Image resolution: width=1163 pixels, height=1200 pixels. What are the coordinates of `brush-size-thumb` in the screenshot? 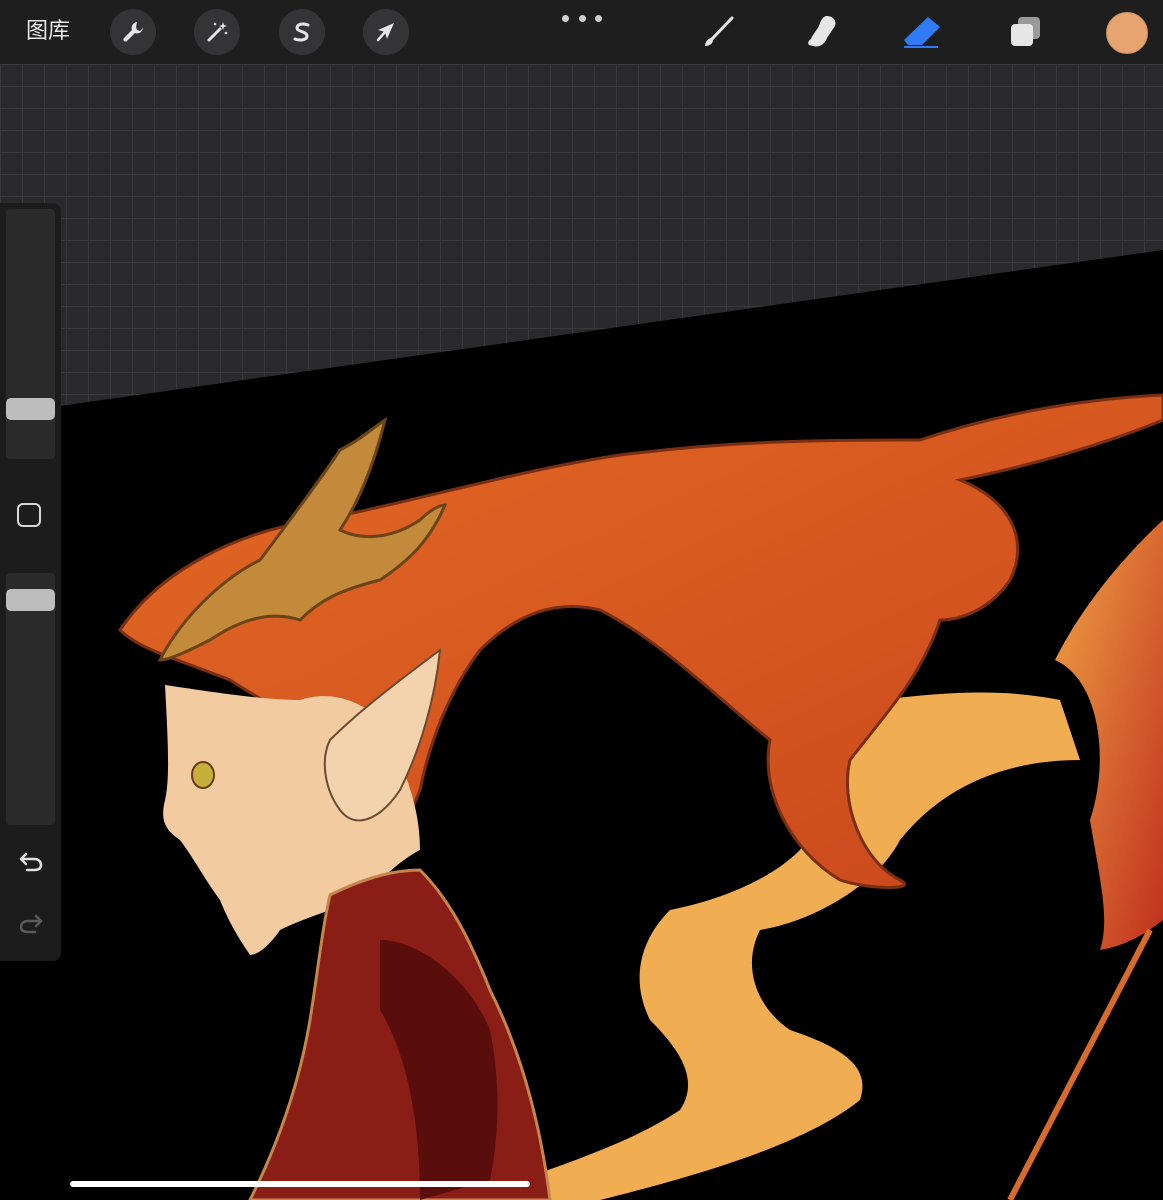 It's located at (30, 409).